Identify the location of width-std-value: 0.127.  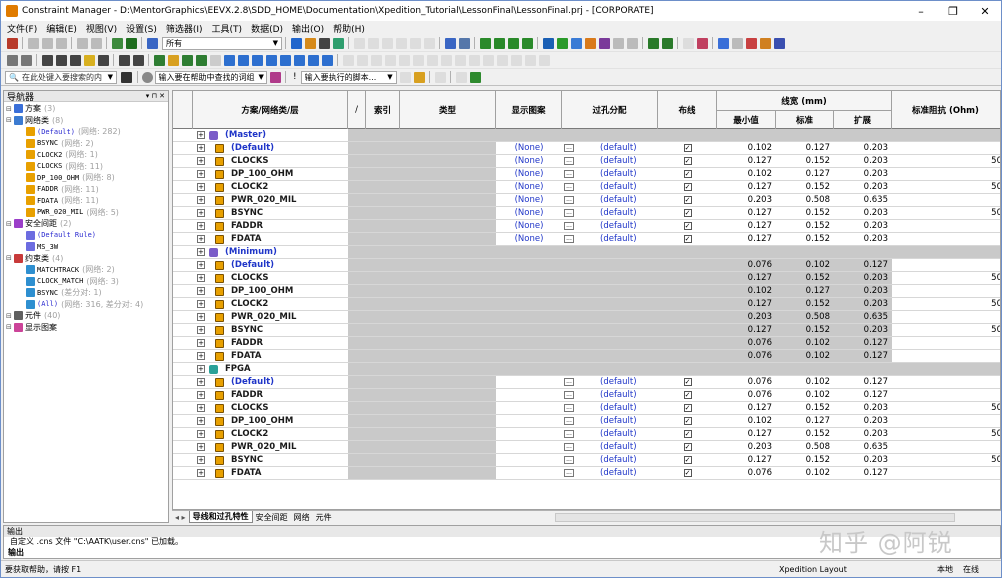
(805, 174).